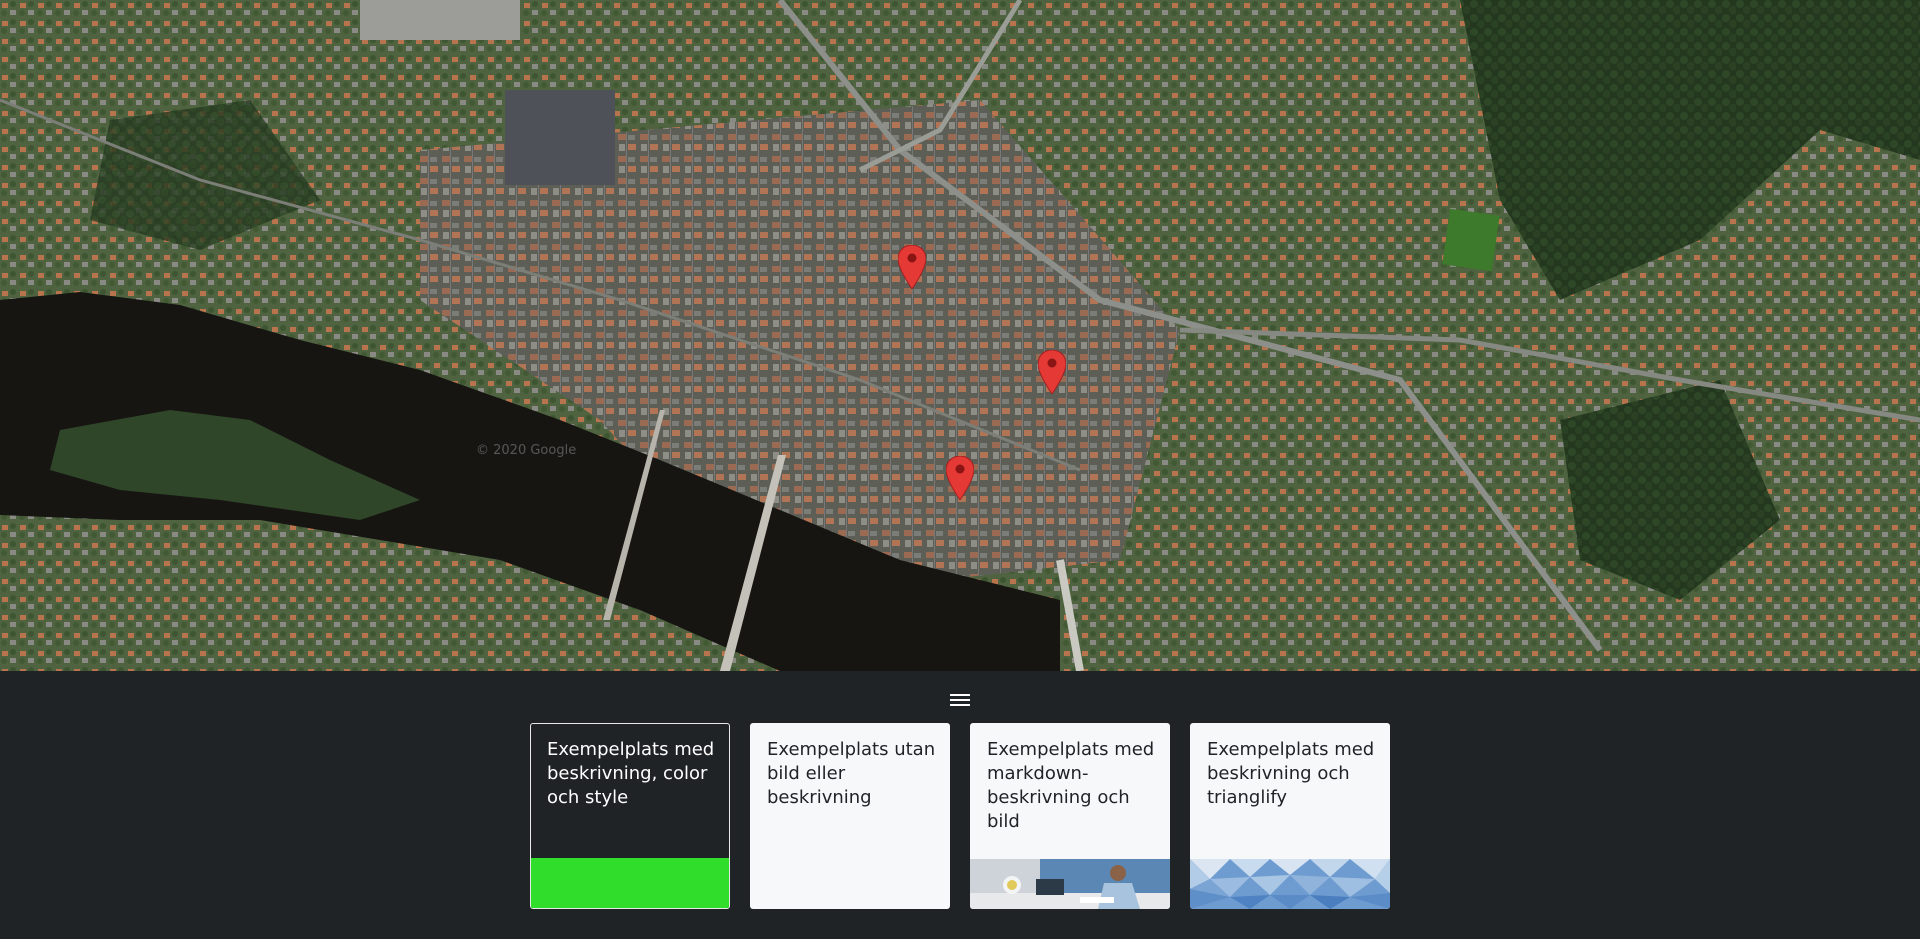 This screenshot has height=939, width=1920. What do you see at coordinates (1290, 884) in the screenshot?
I see `blue-triangle-pattern` at bounding box center [1290, 884].